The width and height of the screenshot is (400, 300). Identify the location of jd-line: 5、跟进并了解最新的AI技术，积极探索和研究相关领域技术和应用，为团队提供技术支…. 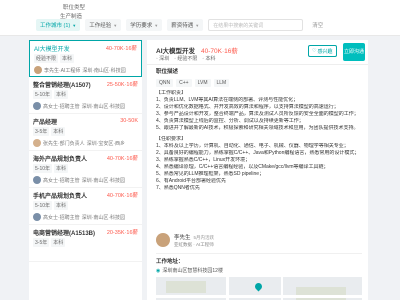
(257, 128).